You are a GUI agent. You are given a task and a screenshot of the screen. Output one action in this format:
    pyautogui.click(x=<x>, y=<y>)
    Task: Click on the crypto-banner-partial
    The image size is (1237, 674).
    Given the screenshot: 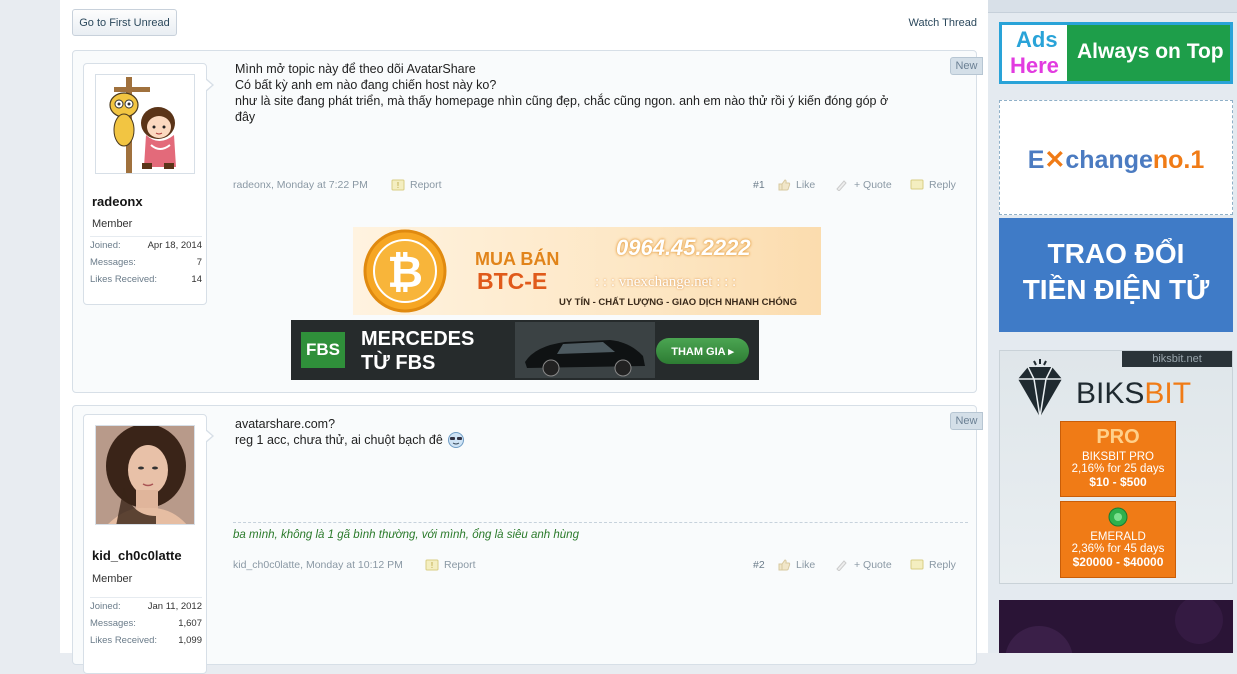 What is the action you would take?
    pyautogui.click(x=1116, y=626)
    